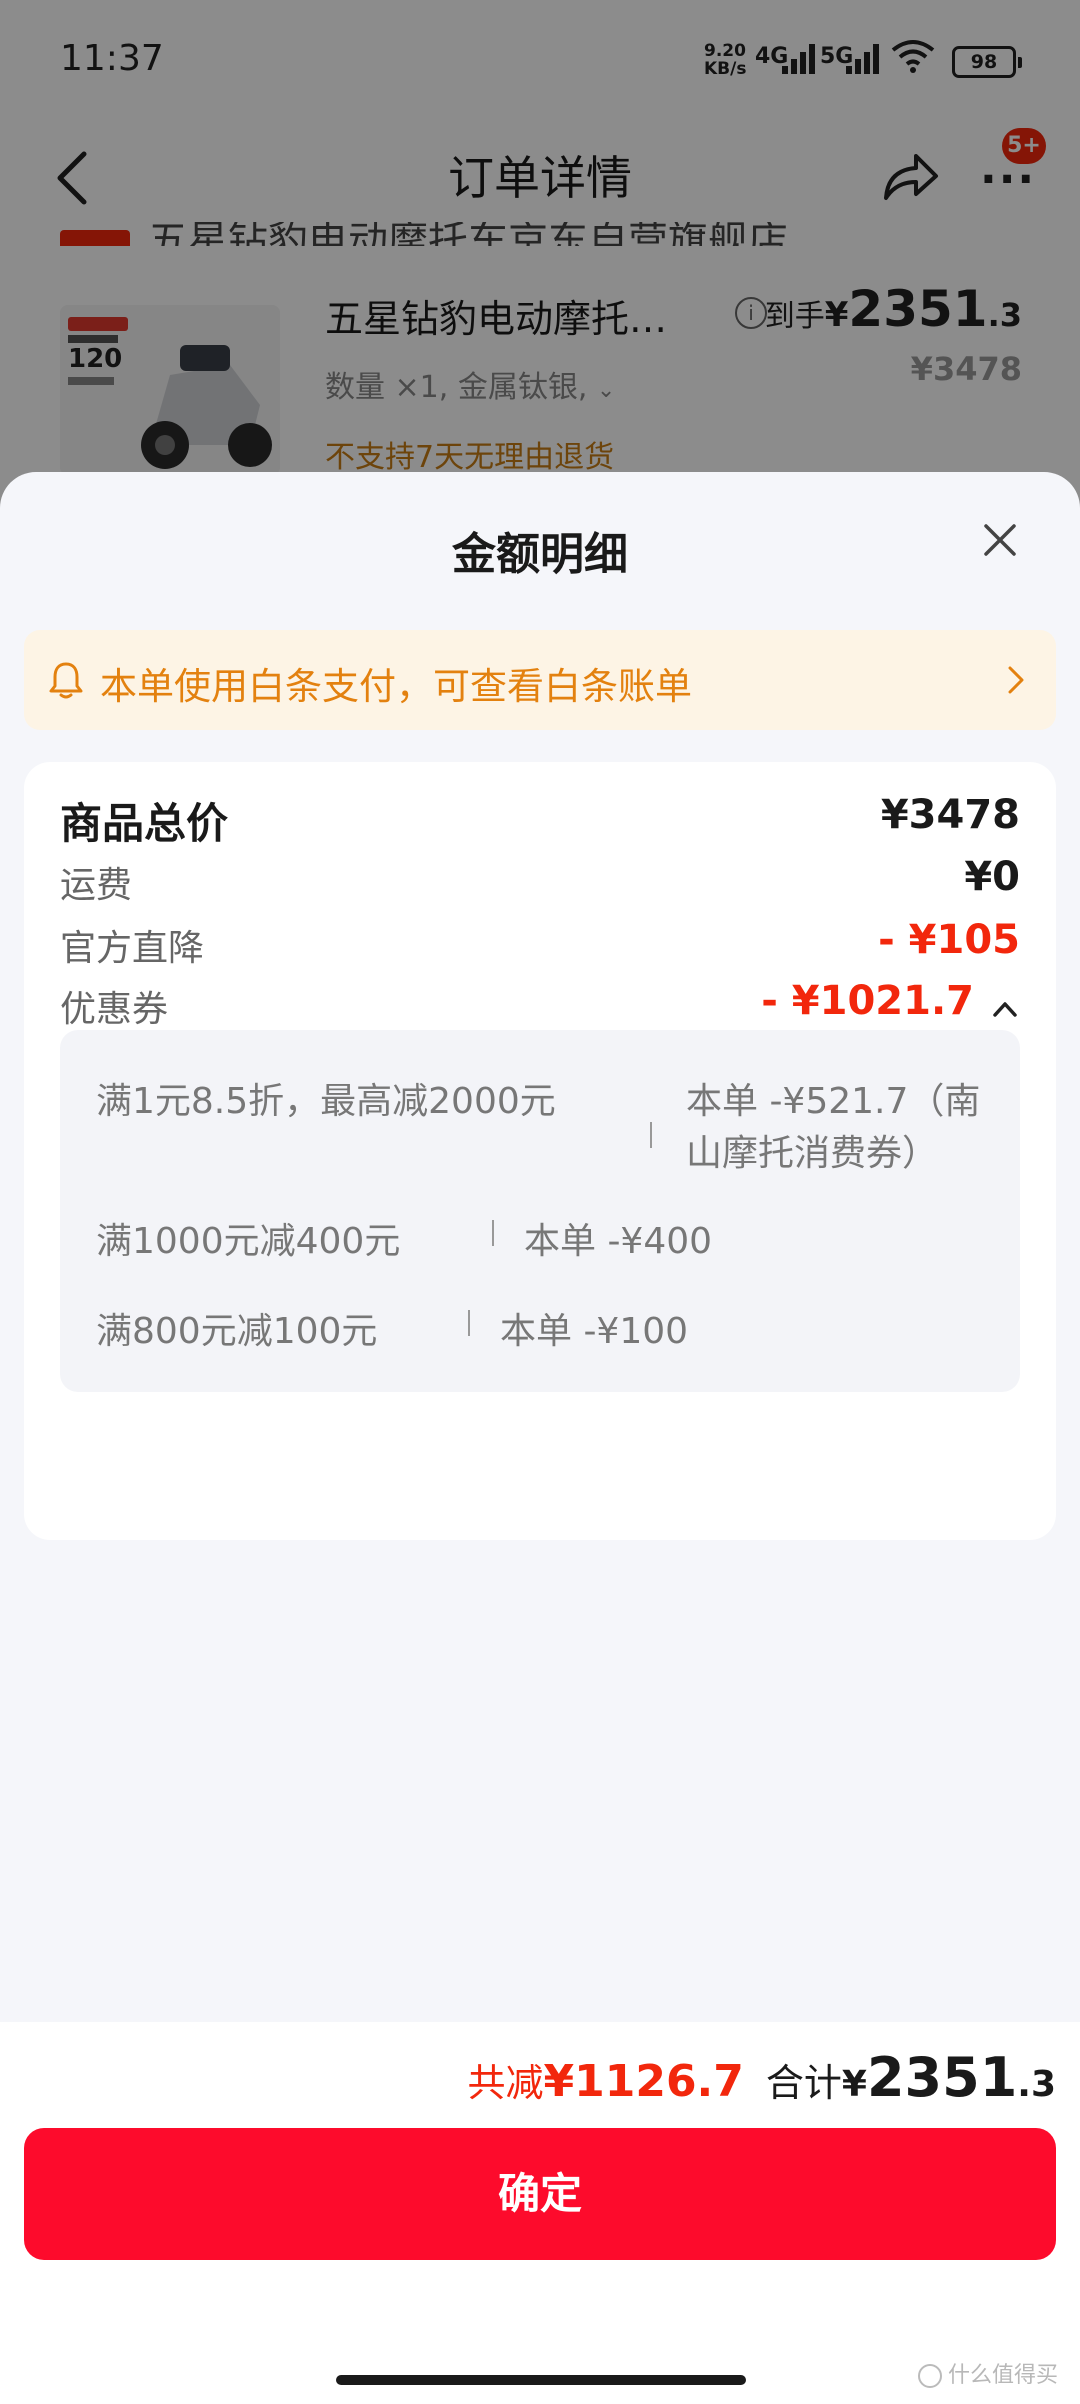  What do you see at coordinates (594, 1331) in the screenshot?
I see `coupon-amount-3: 本单 -¥100` at bounding box center [594, 1331].